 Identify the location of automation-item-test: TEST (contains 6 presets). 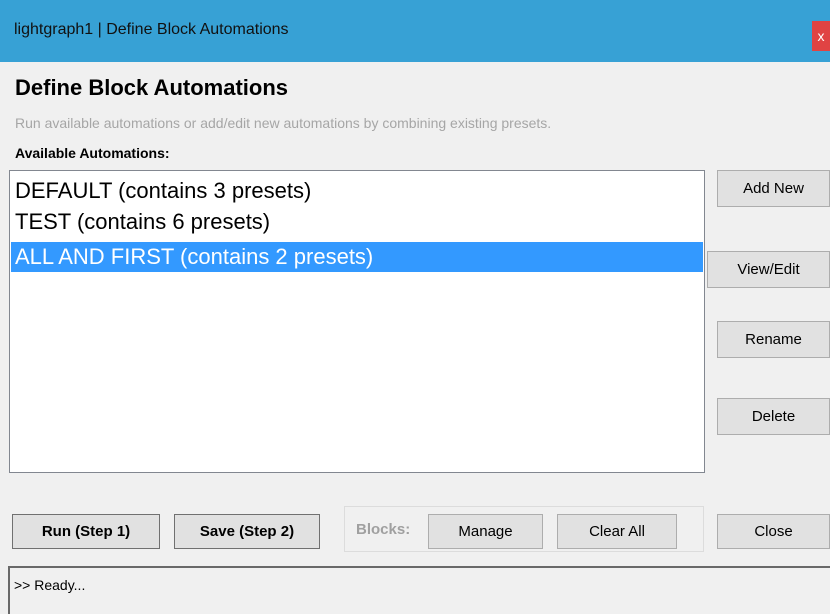
(357, 222).